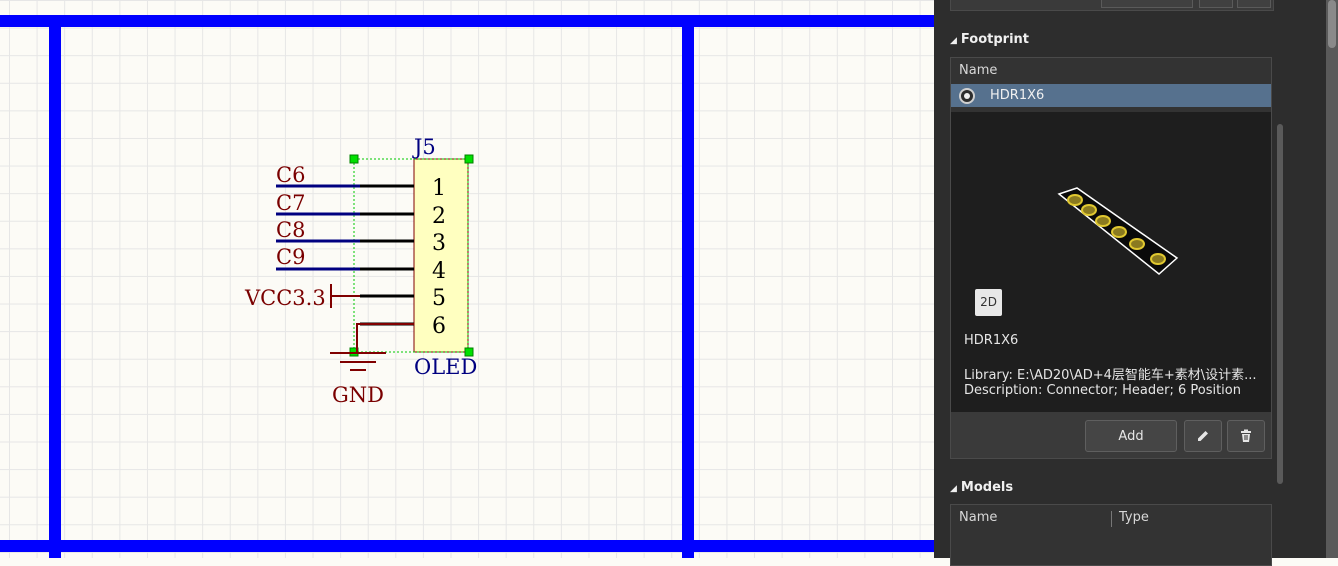 The image size is (1338, 566). What do you see at coordinates (467, 21) in the screenshot?
I see `sheet-border-top` at bounding box center [467, 21].